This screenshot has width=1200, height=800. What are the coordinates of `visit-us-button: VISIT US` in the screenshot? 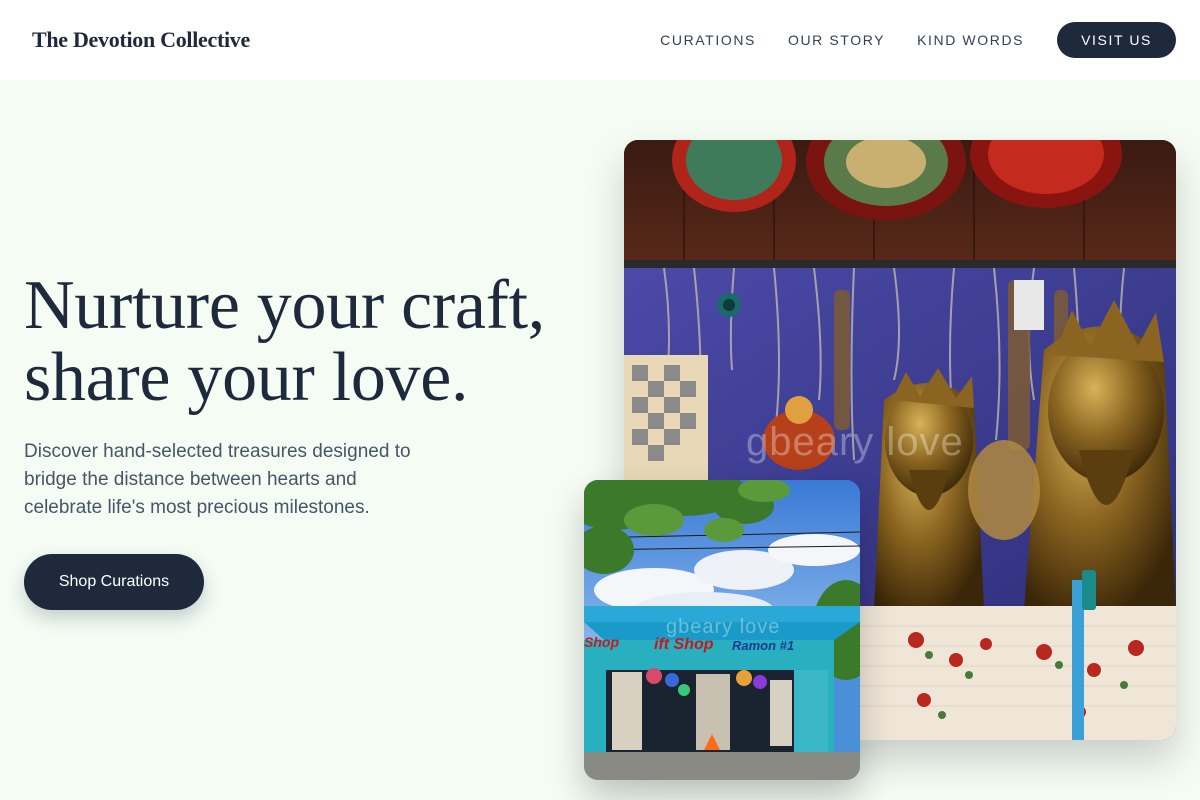 It's located at (1116, 40).